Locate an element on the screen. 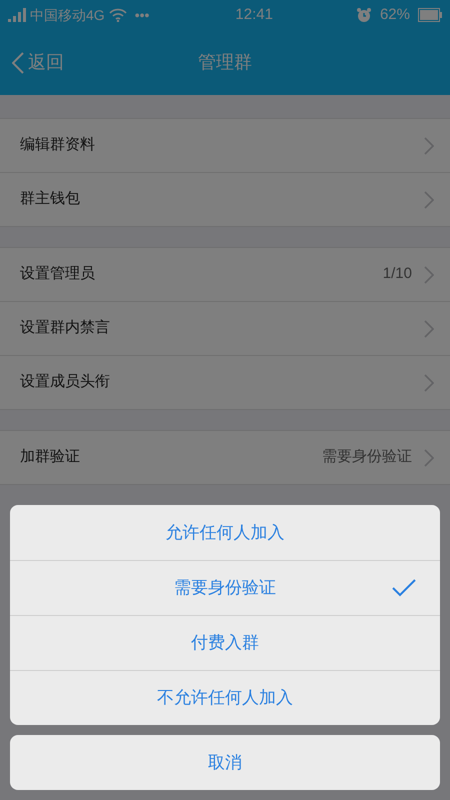  sheet-option: 需要身份验证 is located at coordinates (225, 587).